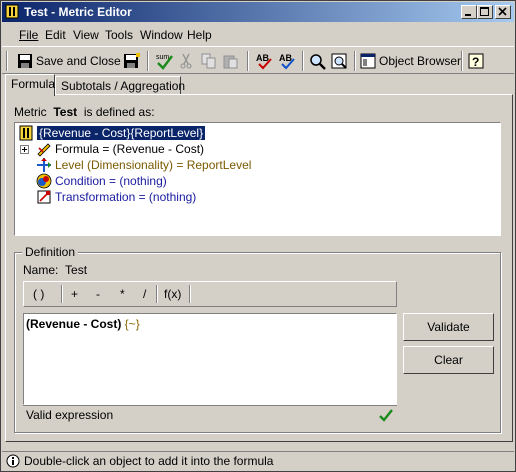 The width and height of the screenshot is (516, 472). I want to click on menu-file-label: File, so click(29, 35).